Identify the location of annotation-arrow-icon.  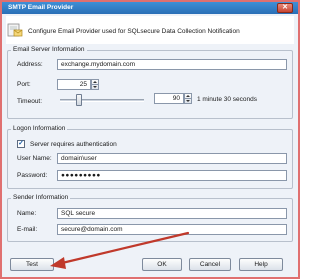
(120, 250).